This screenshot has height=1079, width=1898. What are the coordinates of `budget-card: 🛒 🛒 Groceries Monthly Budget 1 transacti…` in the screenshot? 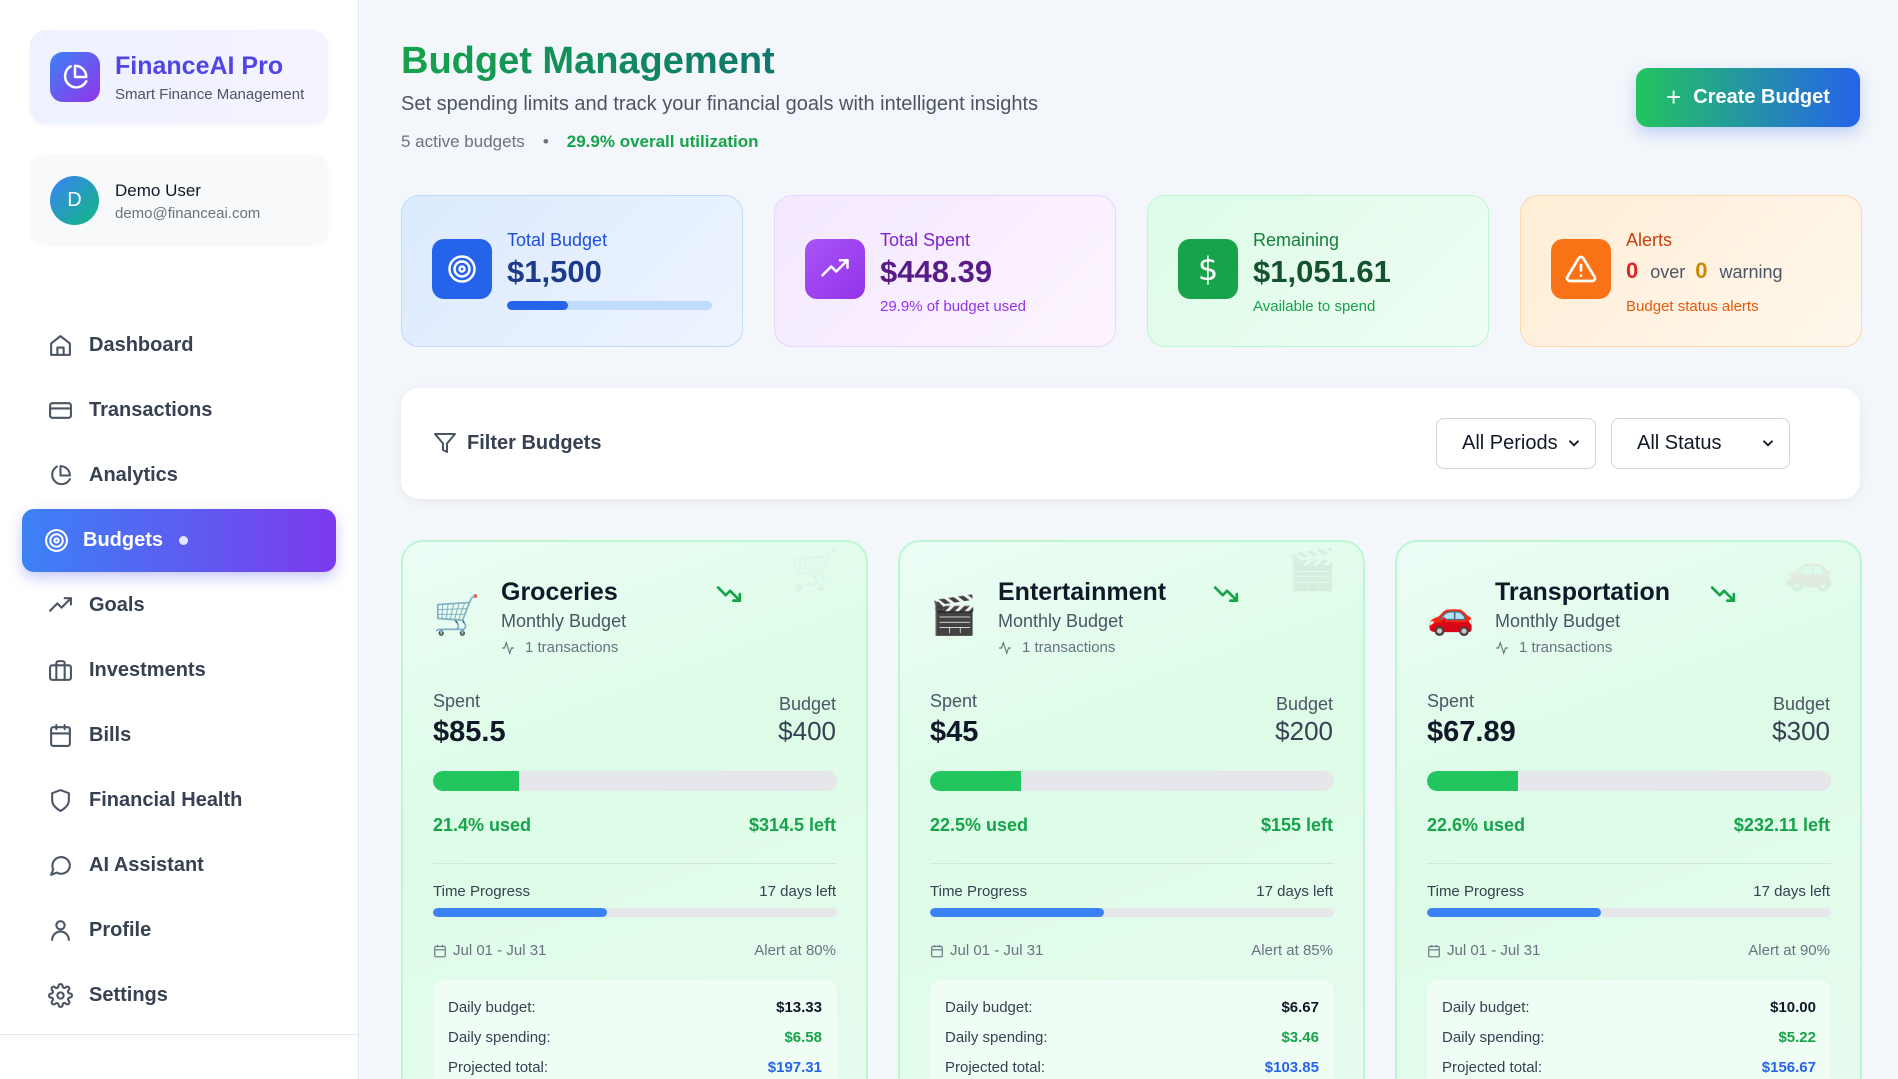 It's located at (634, 809).